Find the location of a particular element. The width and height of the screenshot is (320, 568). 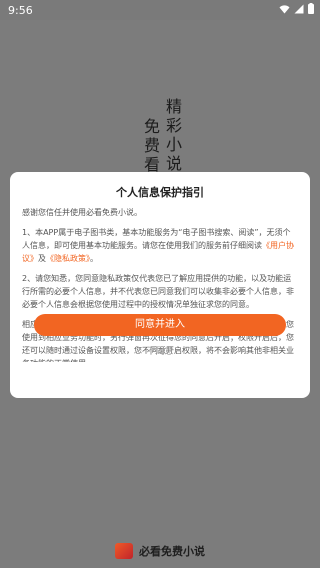

brand-name: 必看免费小说 is located at coordinates (172, 551).